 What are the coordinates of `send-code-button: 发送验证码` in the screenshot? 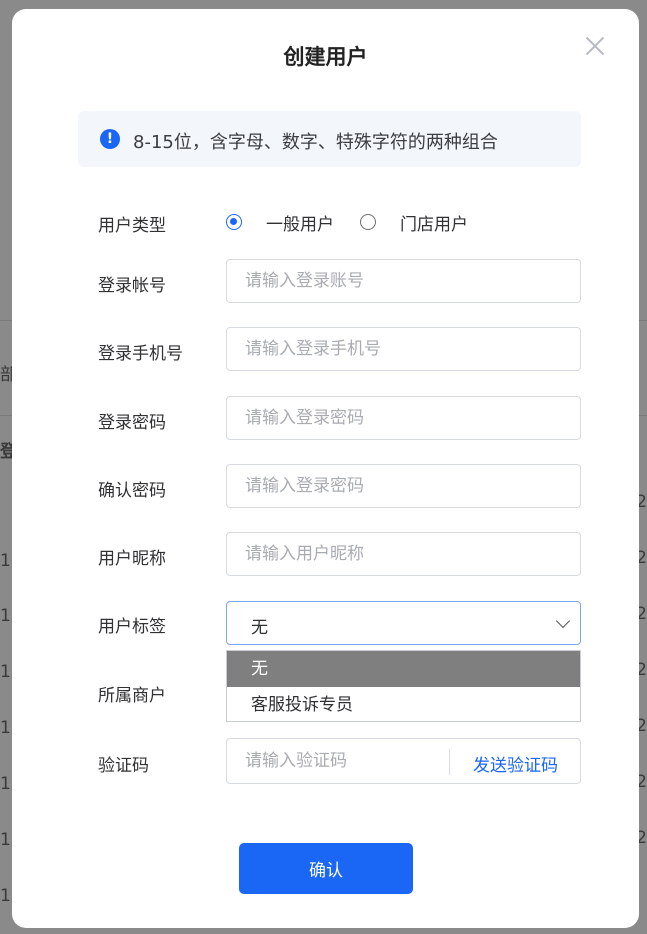 It's located at (515, 763).